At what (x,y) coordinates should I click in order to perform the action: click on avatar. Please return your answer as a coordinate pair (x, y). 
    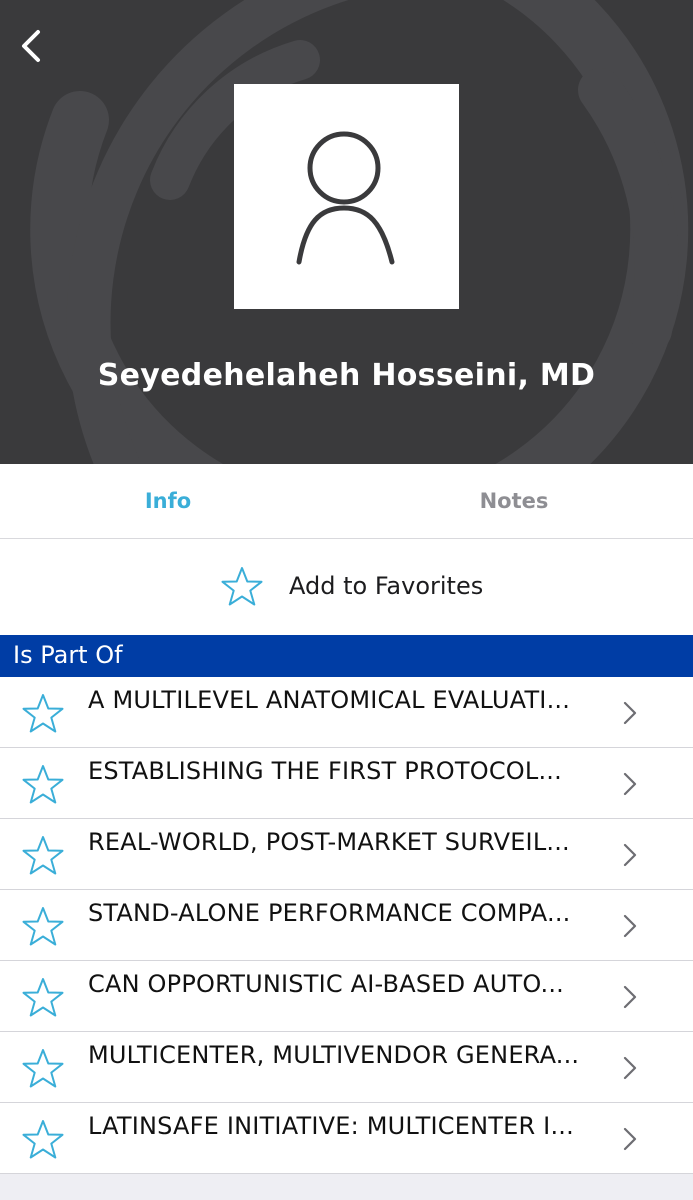
    Looking at the image, I should click on (346, 196).